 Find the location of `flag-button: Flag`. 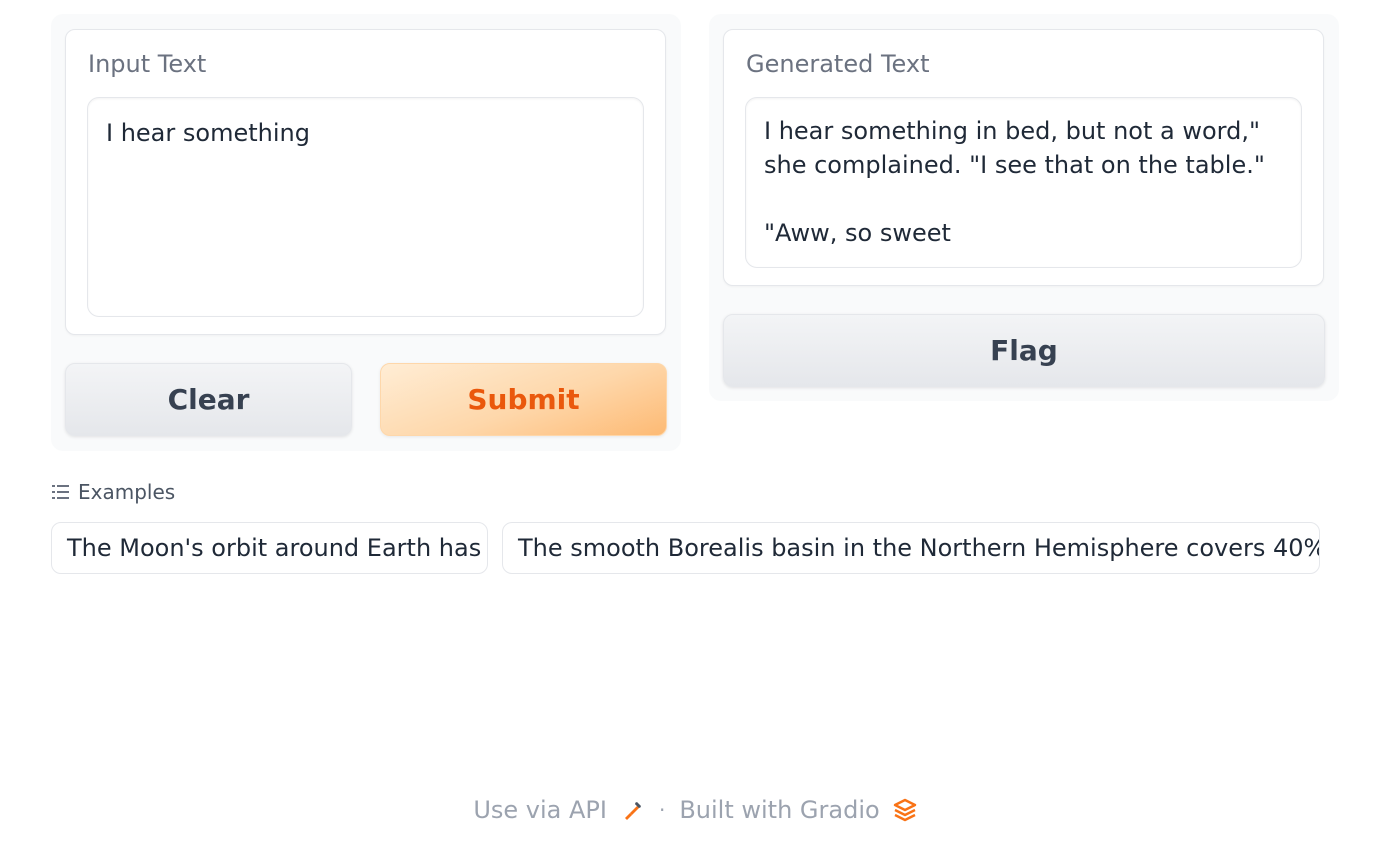

flag-button: Flag is located at coordinates (1024, 350).